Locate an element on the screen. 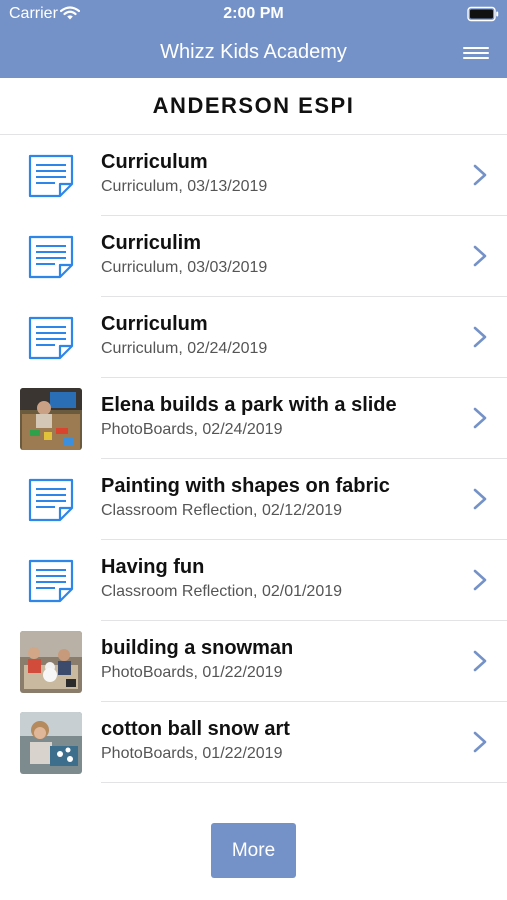 The width and height of the screenshot is (507, 900). item-subtitle: PhotoBoards, 02/24/2019 is located at coordinates (192, 429).